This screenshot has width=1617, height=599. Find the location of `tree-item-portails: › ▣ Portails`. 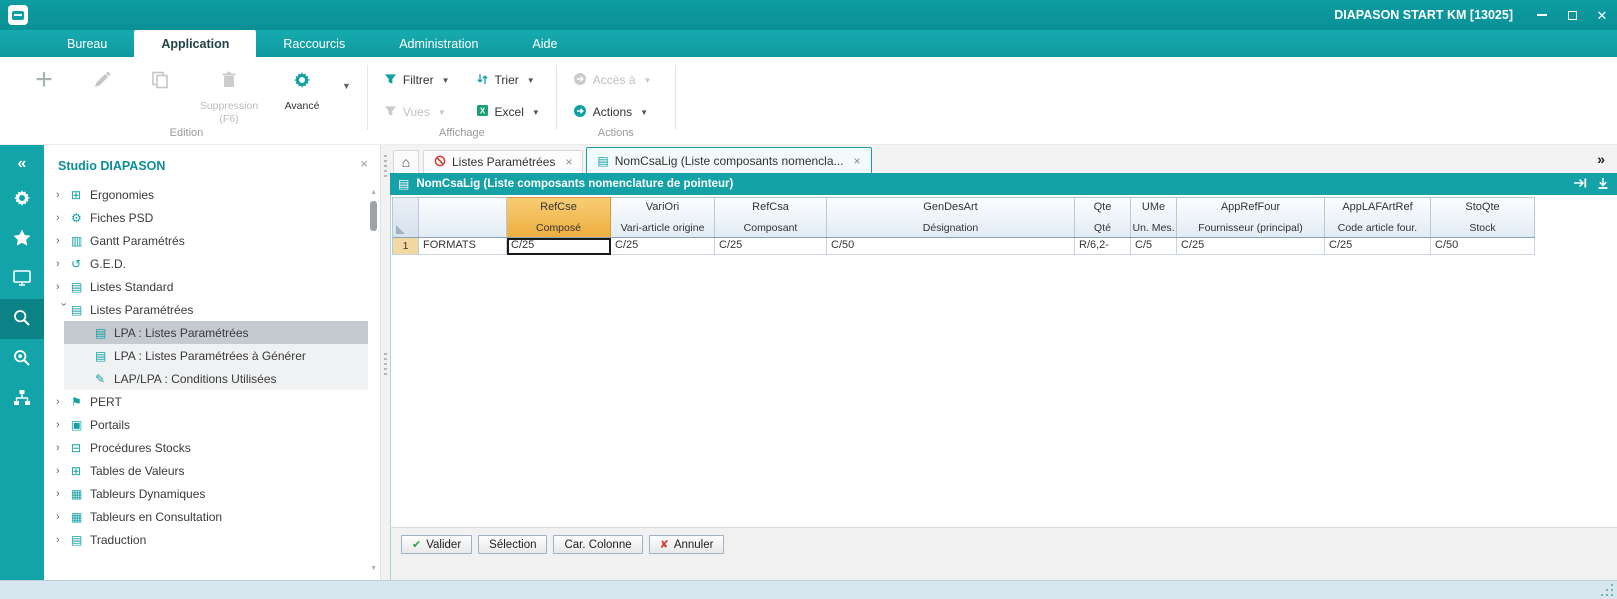

tree-item-portails: › ▣ Portails is located at coordinates (212, 424).